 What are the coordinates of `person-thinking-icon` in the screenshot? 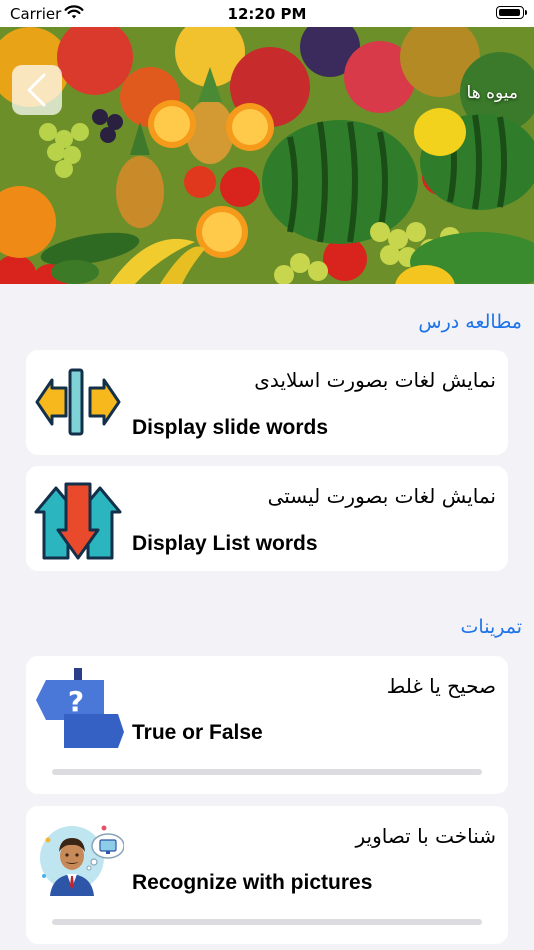 It's located at (82, 860).